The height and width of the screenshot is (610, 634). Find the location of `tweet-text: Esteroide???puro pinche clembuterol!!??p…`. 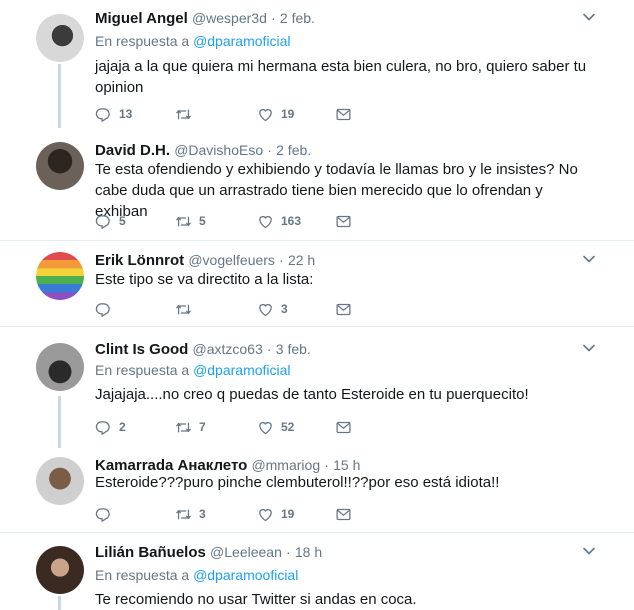

tweet-text: Esteroide???puro pinche clembuterol!!??p… is located at coordinates (297, 482).